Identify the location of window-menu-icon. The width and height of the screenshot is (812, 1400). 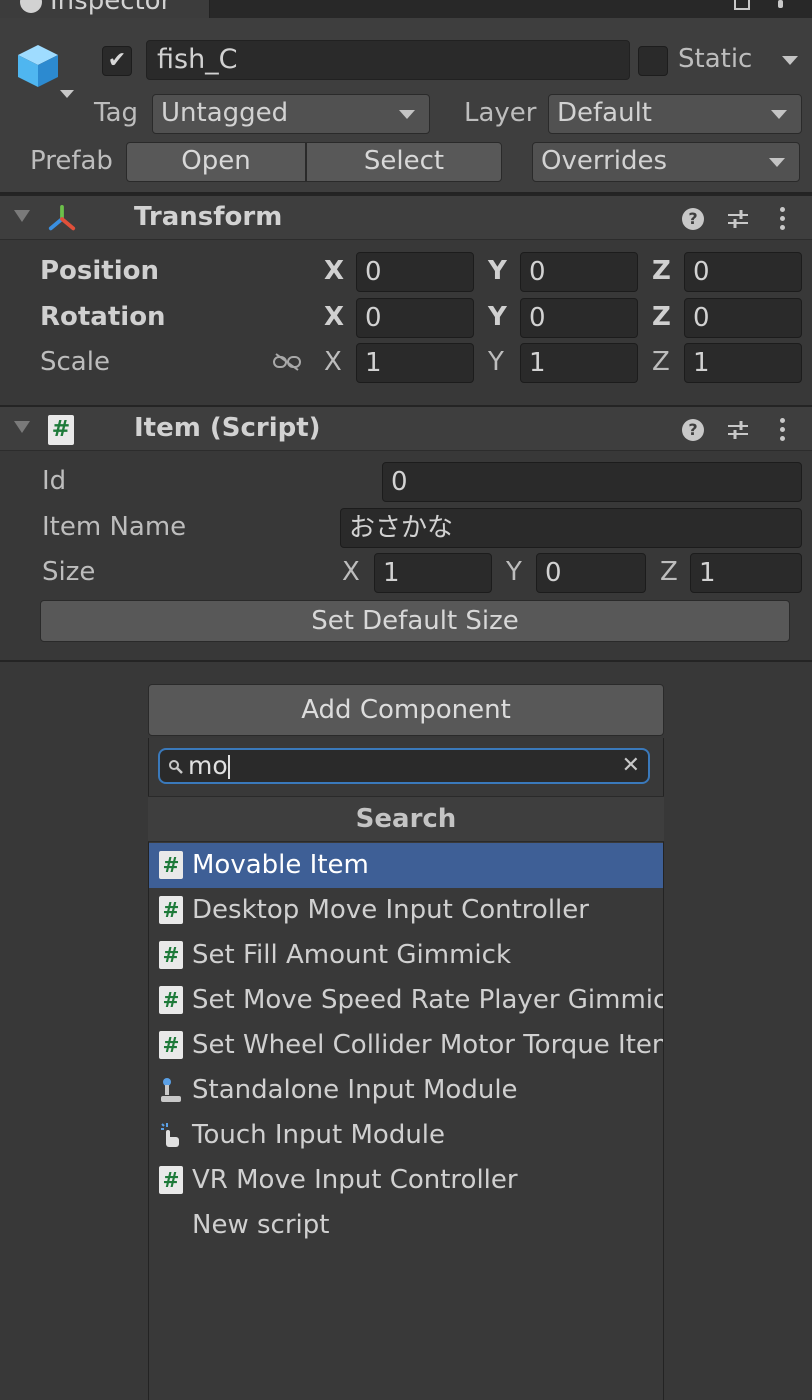
(780, 4).